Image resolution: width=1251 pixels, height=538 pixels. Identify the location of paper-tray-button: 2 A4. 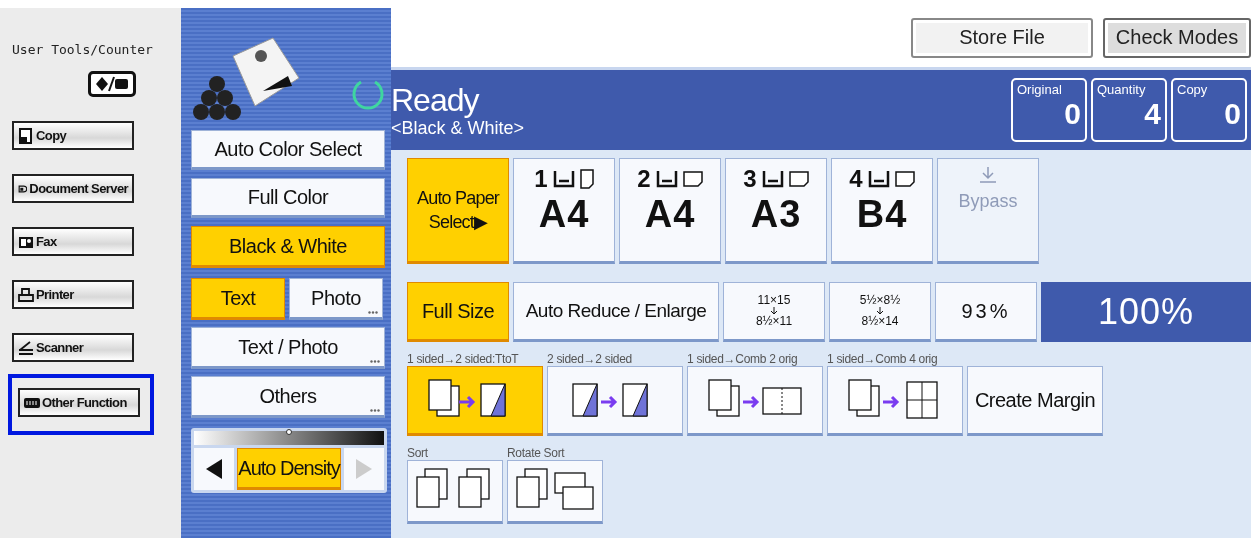
(670, 211).